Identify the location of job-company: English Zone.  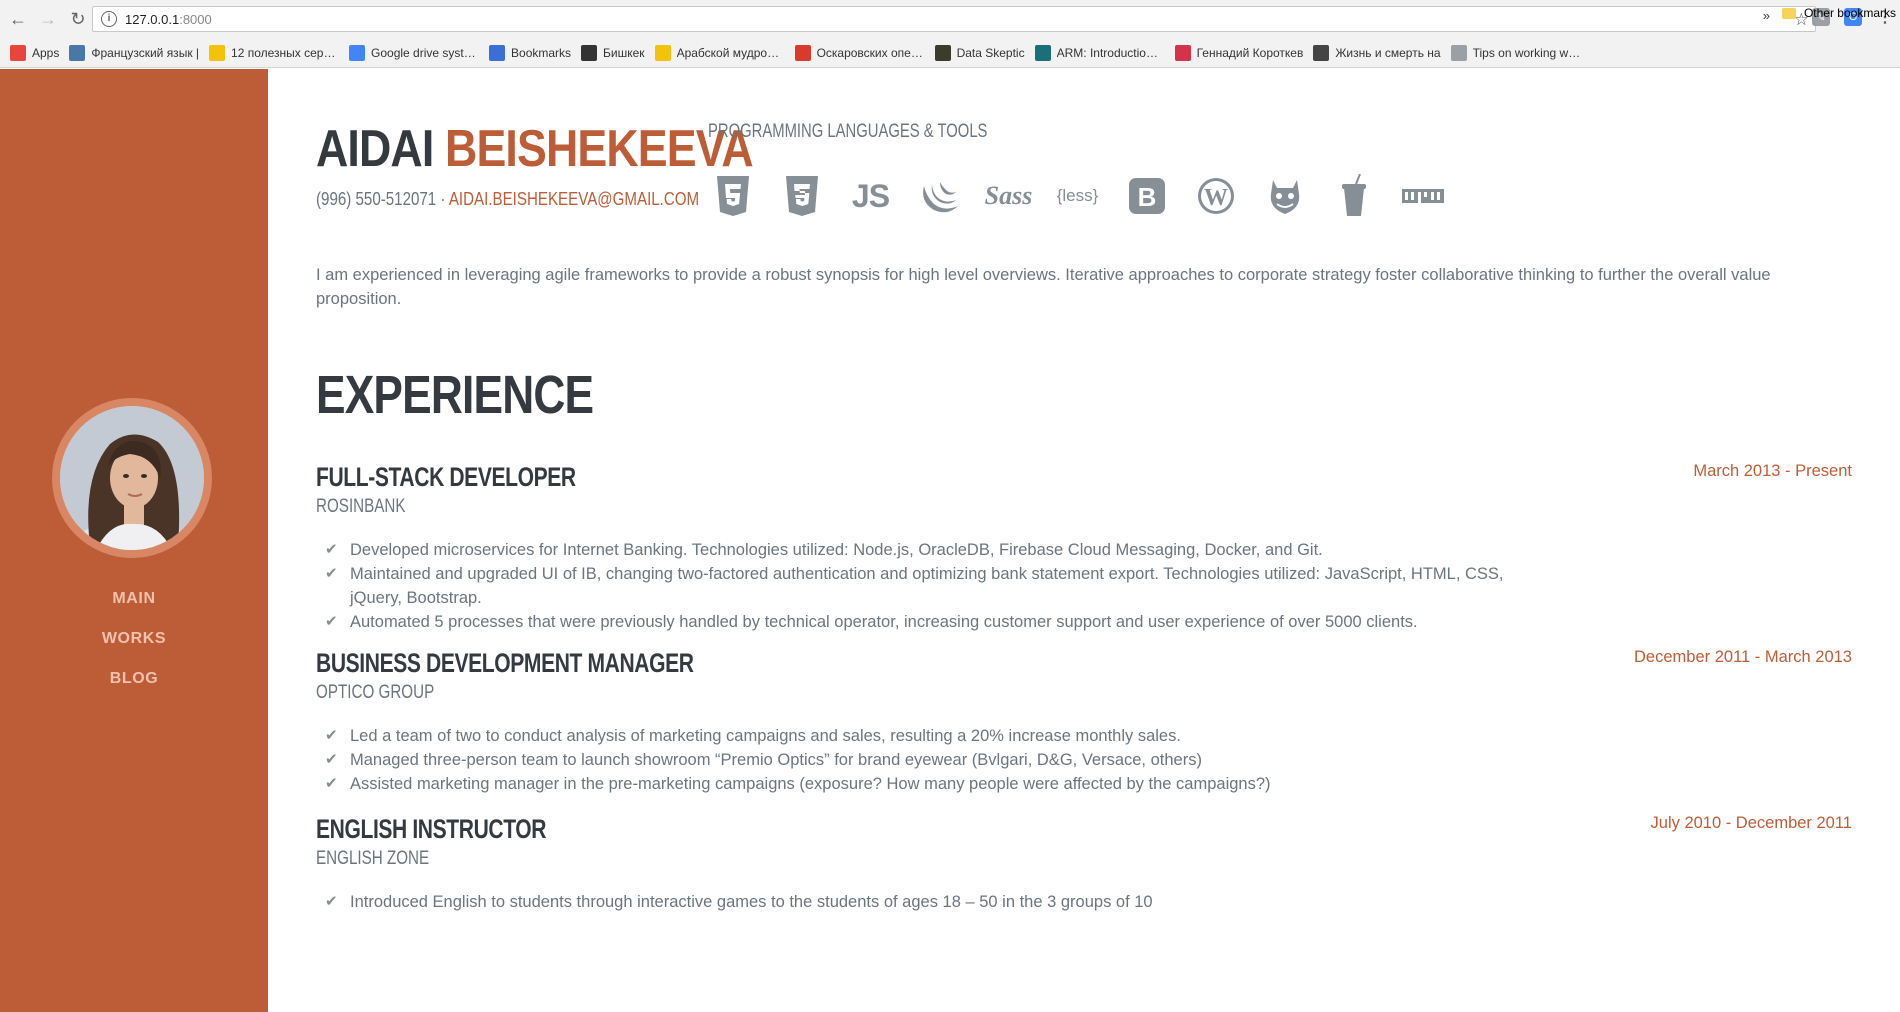
(373, 858).